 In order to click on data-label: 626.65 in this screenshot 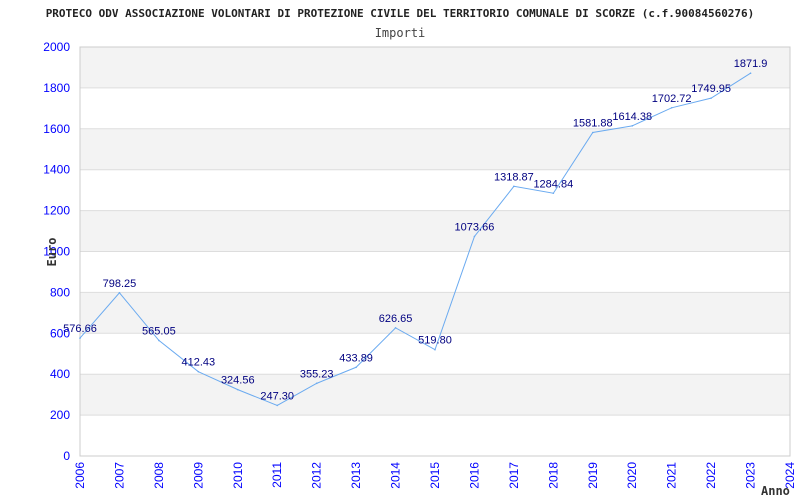, I will do `click(396, 319)`.